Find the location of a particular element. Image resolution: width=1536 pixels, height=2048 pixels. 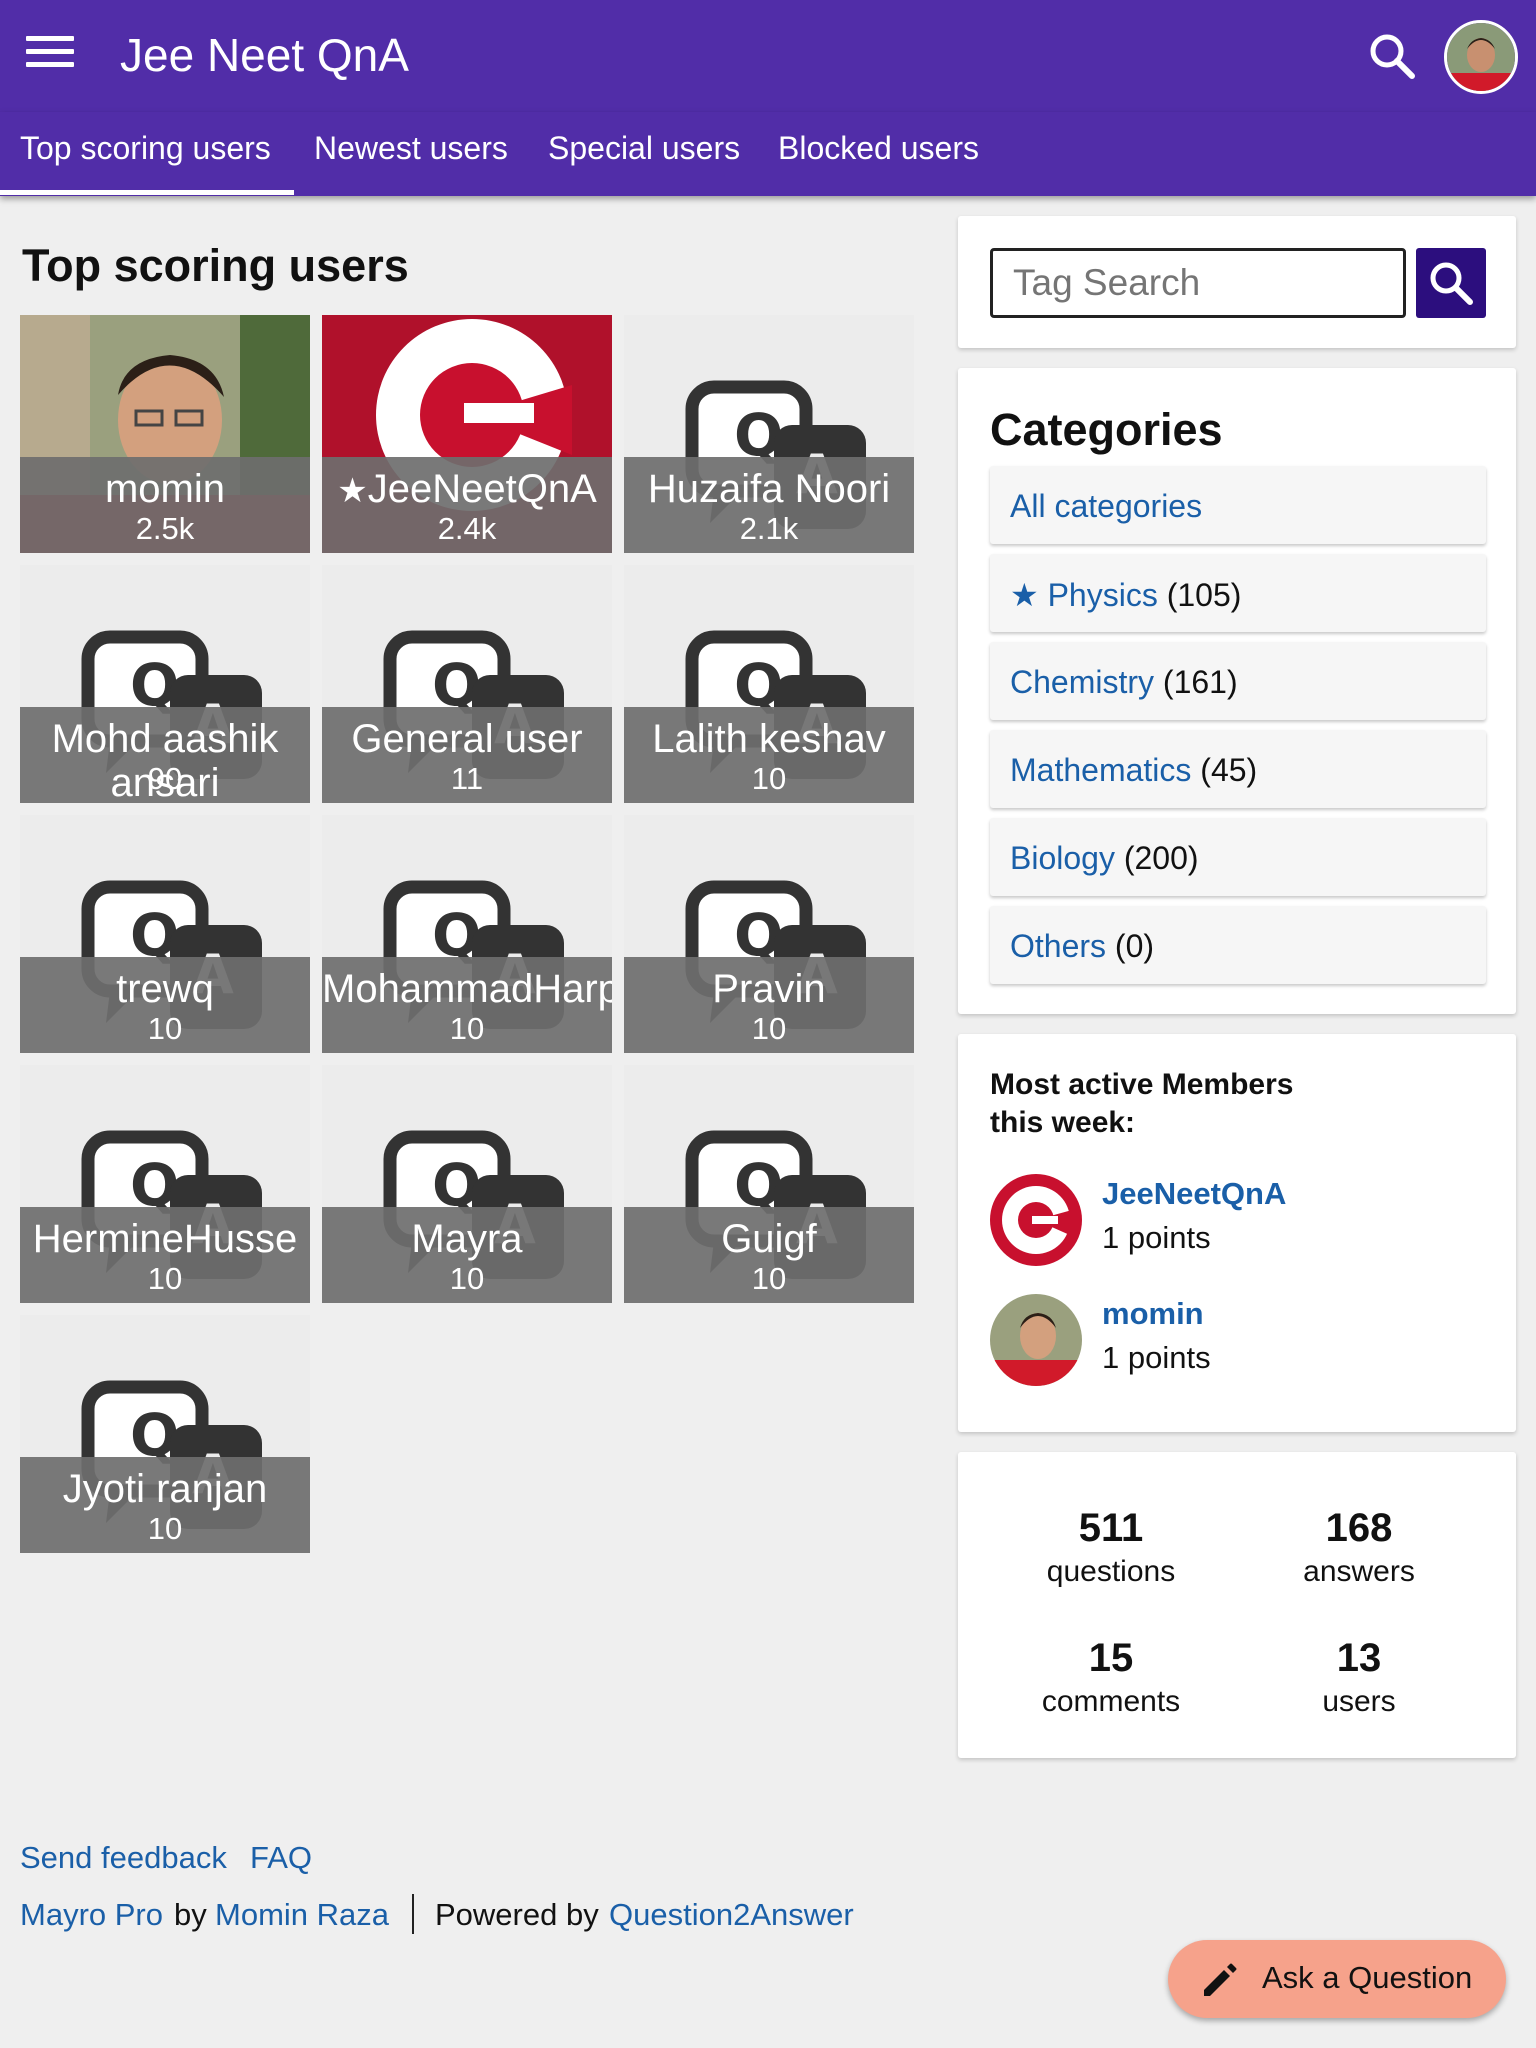

tab-special-users: Special users is located at coordinates (644, 148).